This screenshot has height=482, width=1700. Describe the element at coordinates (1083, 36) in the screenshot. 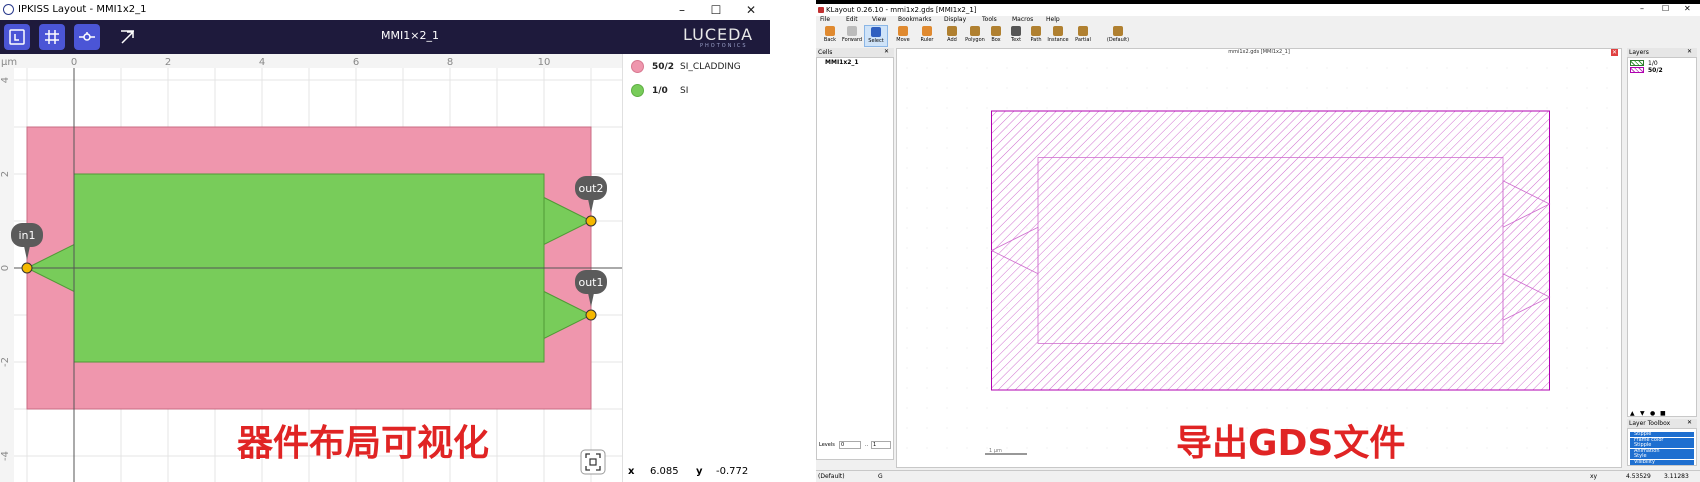

I see `tool-partial: Partial` at that location.